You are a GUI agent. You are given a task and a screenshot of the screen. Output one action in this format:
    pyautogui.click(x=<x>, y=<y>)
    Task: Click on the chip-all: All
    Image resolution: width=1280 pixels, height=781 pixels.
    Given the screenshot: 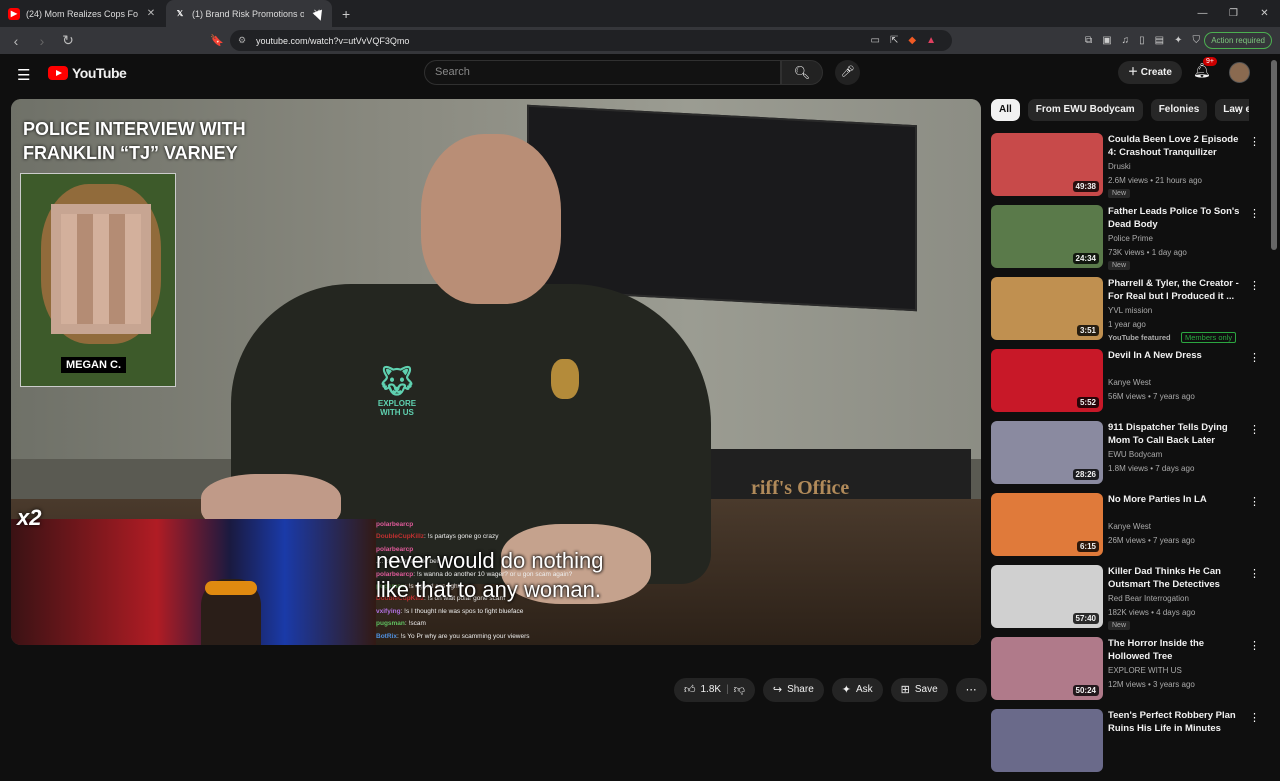 What is the action you would take?
    pyautogui.click(x=1005, y=110)
    